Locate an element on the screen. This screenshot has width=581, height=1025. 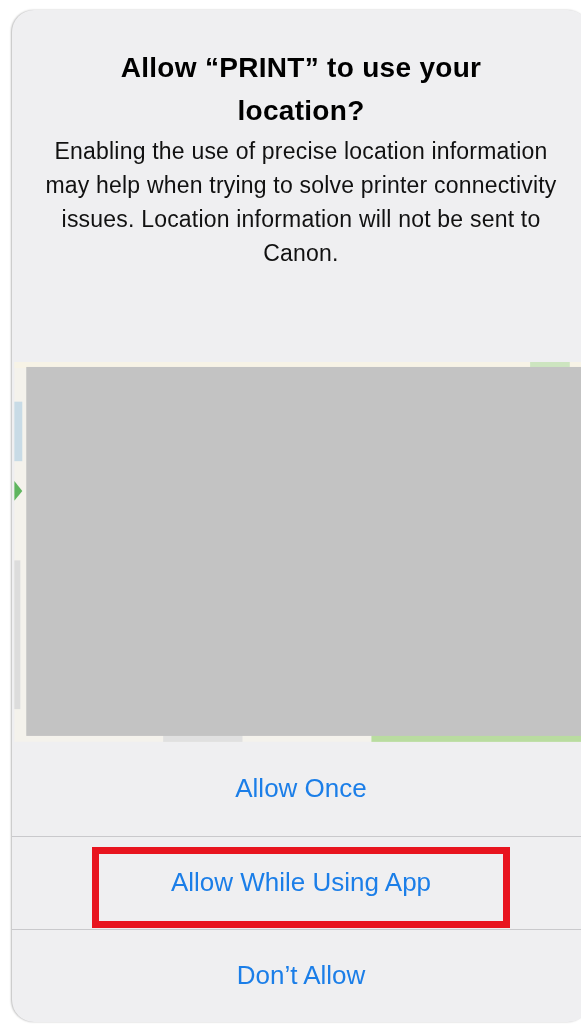
dialog-button: Allow While Using App is located at coordinates (296, 882).